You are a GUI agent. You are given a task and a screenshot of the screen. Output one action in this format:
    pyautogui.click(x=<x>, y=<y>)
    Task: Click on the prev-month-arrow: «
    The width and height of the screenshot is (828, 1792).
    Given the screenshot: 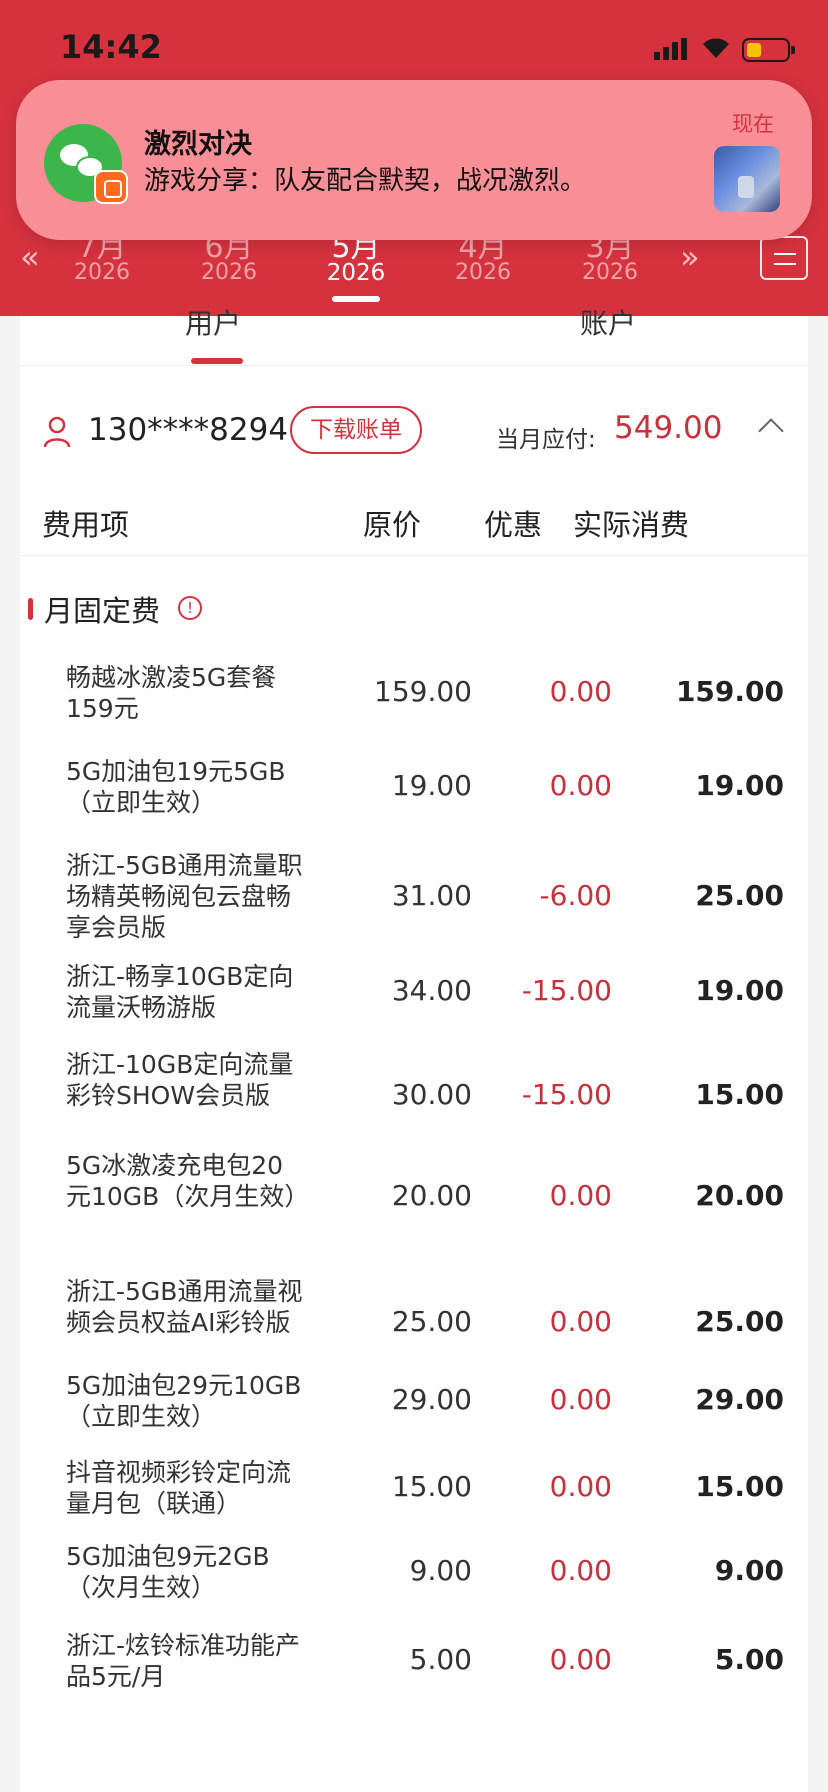 What is the action you would take?
    pyautogui.click(x=30, y=257)
    